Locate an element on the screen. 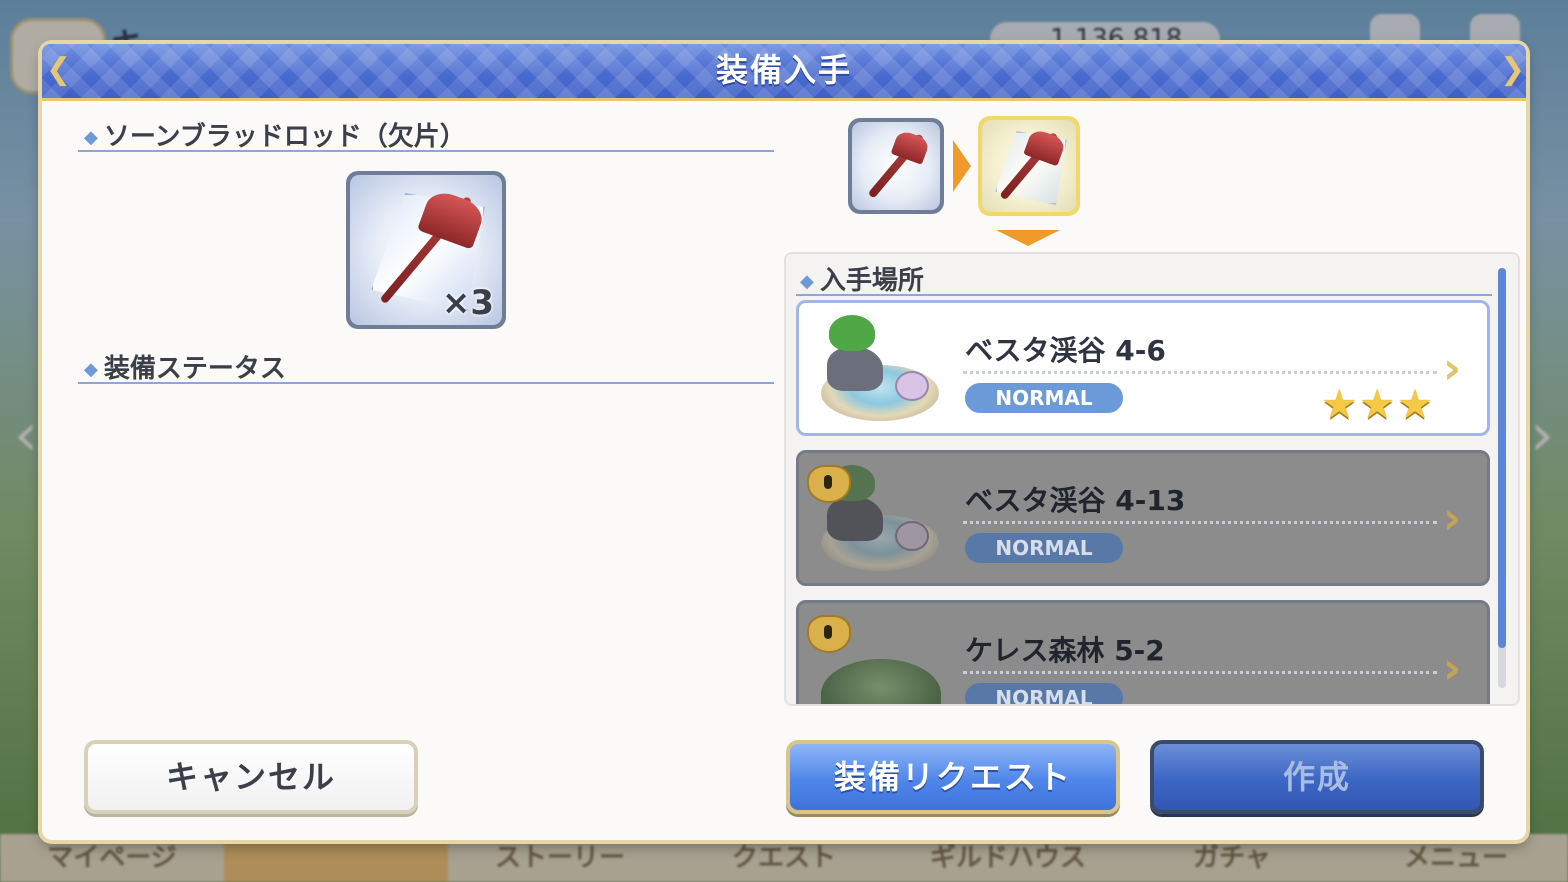 This screenshot has height=882, width=1568. dialog-header: ❮ 装備入手 ❯ is located at coordinates (784, 72).